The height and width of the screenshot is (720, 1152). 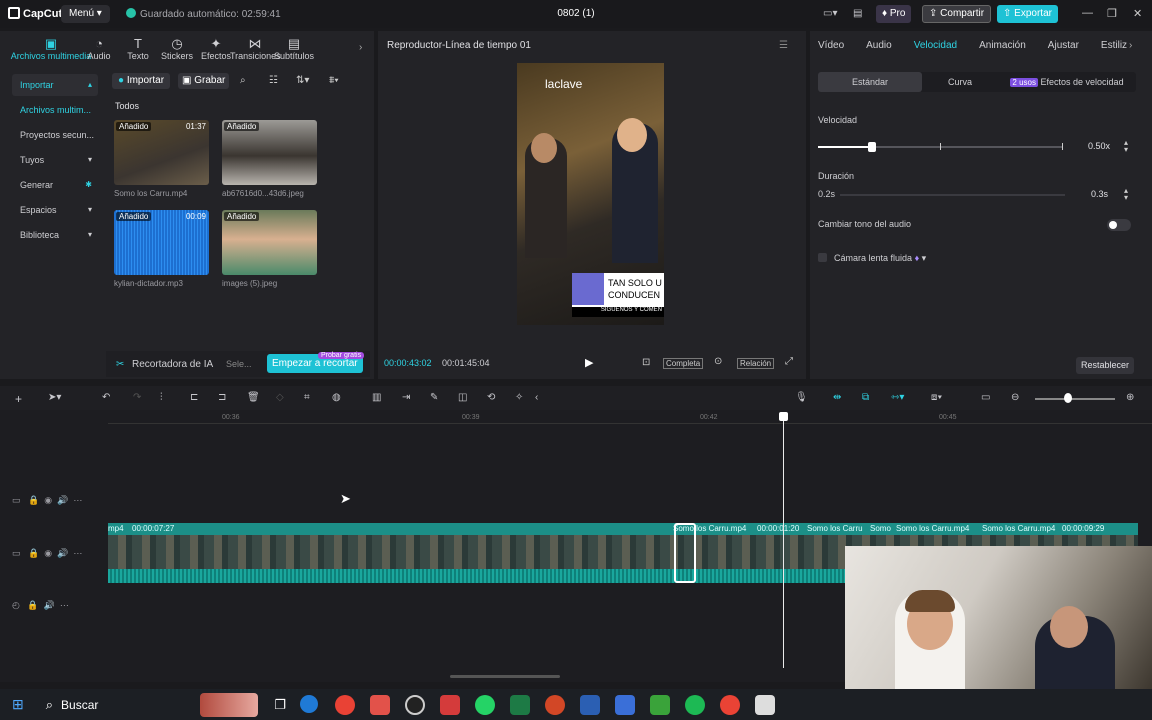 What do you see at coordinates (55, 160) in the screenshot?
I see `sidebar-item-yours: Tuyos ▾` at bounding box center [55, 160].